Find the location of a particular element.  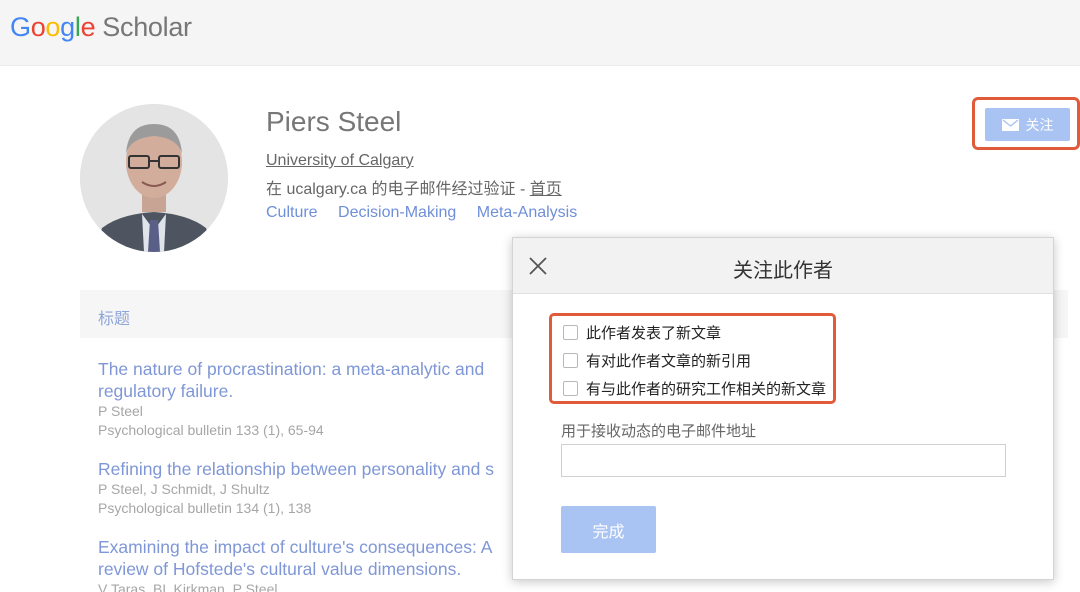

option-new-citations: 有对此作者文章的新引用 is located at coordinates (657, 360).